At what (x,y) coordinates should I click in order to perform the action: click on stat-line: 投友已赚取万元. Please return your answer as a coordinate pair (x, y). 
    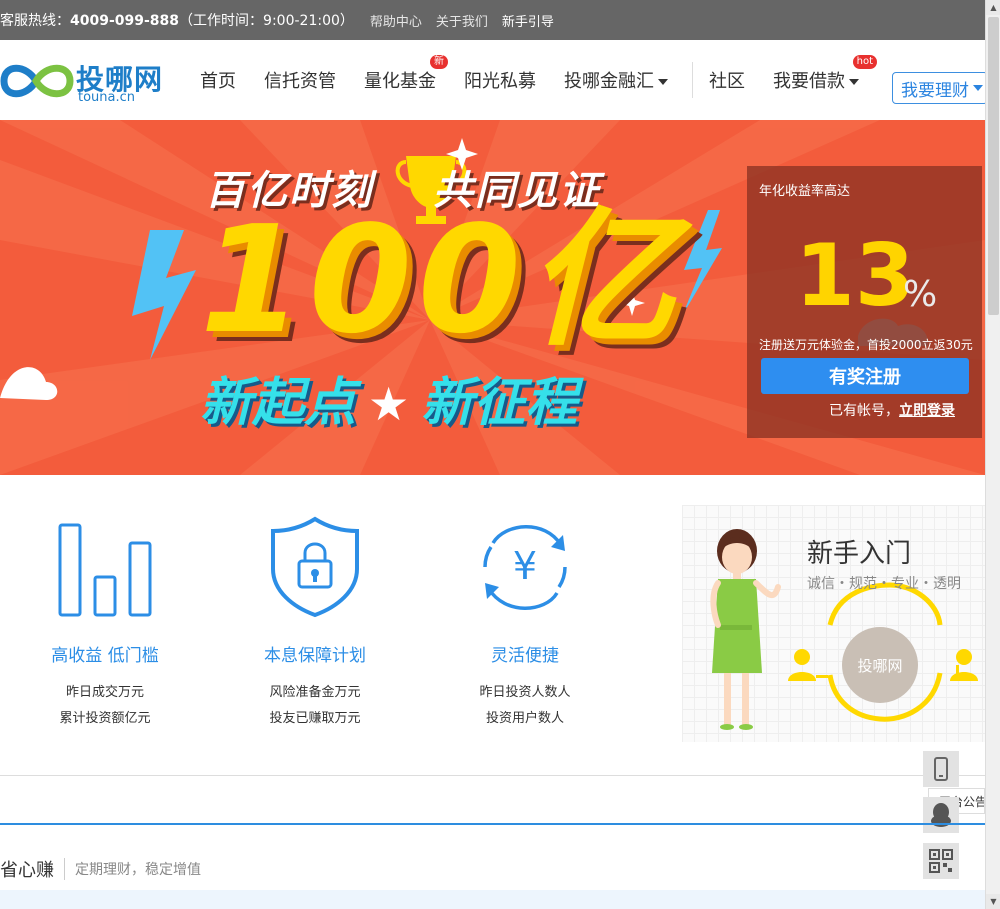
    Looking at the image, I should click on (315, 718).